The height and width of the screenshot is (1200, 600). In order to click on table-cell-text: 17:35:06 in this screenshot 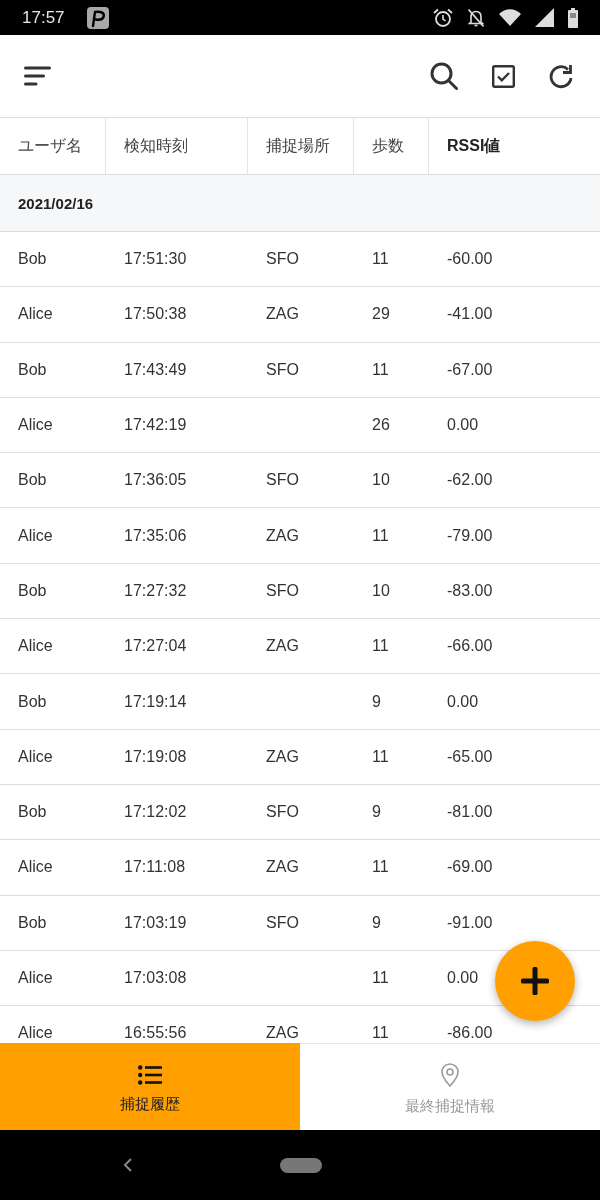, I will do `click(155, 535)`.